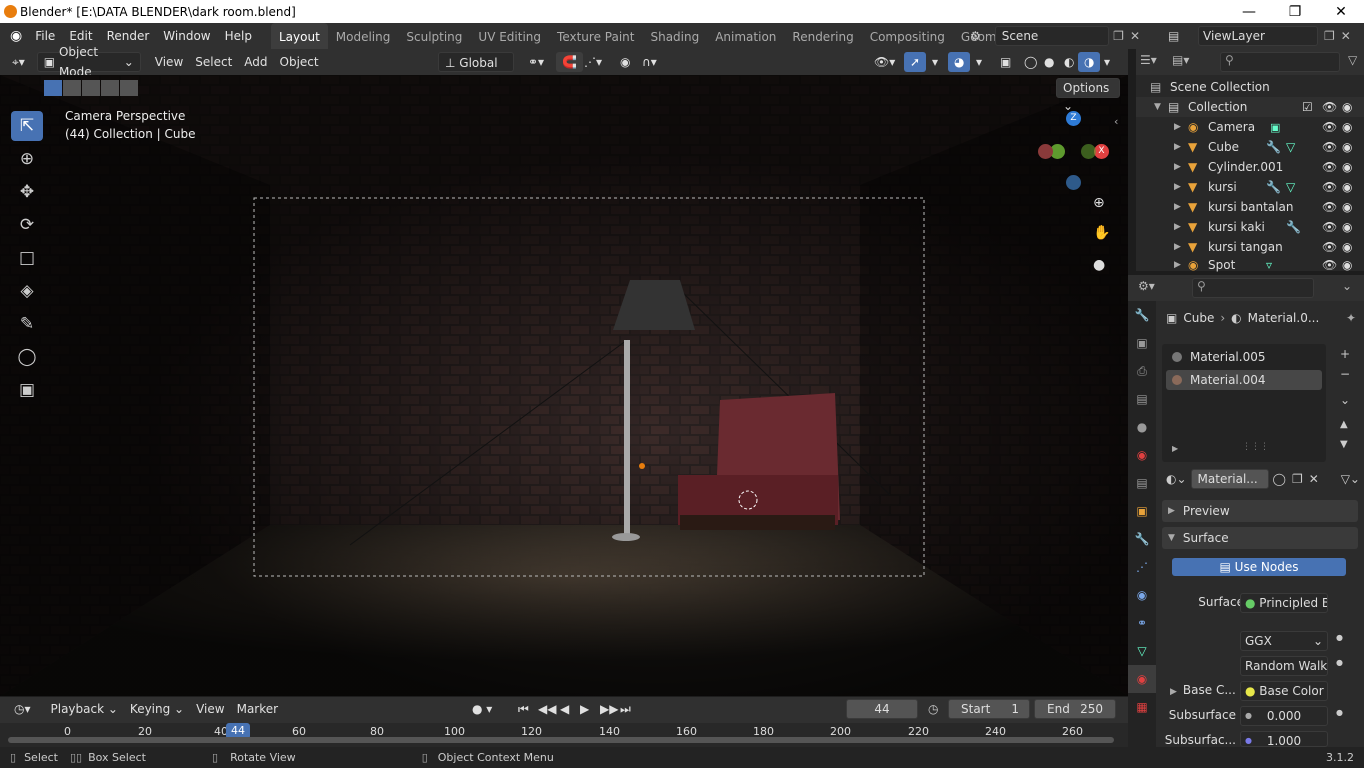 This screenshot has width=1364, height=768. What do you see at coordinates (1101, 233) in the screenshot?
I see `pan-hand-icon: ✋` at bounding box center [1101, 233].